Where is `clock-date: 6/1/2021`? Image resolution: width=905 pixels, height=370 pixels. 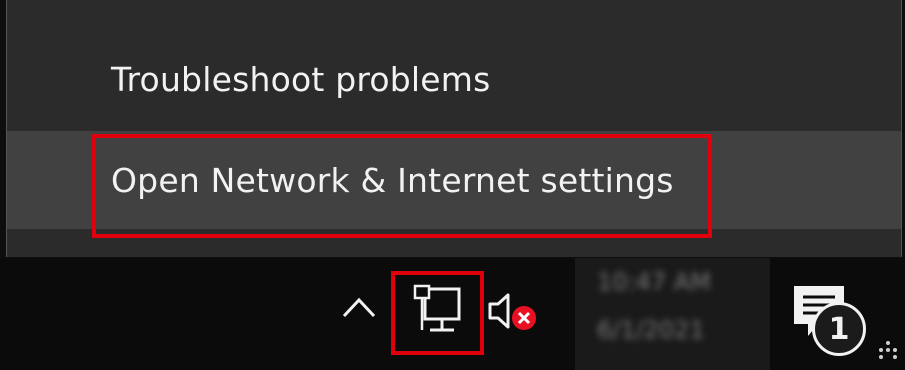
clock-date: 6/1/2021 is located at coordinates (651, 330).